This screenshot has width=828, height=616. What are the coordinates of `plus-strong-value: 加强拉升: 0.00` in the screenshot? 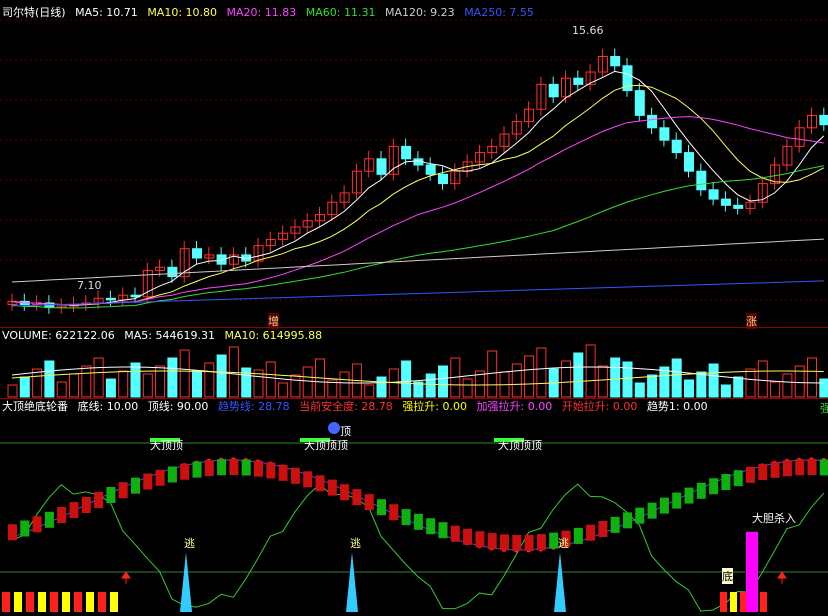 It's located at (514, 406).